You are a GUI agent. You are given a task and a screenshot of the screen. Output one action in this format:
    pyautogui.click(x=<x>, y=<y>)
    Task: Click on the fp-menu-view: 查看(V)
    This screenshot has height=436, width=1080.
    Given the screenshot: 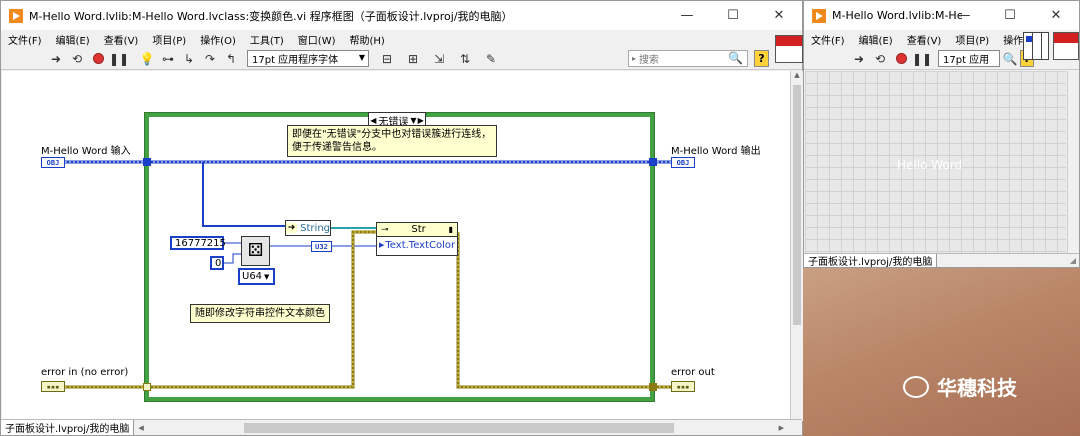 What is the action you would take?
    pyautogui.click(x=924, y=39)
    